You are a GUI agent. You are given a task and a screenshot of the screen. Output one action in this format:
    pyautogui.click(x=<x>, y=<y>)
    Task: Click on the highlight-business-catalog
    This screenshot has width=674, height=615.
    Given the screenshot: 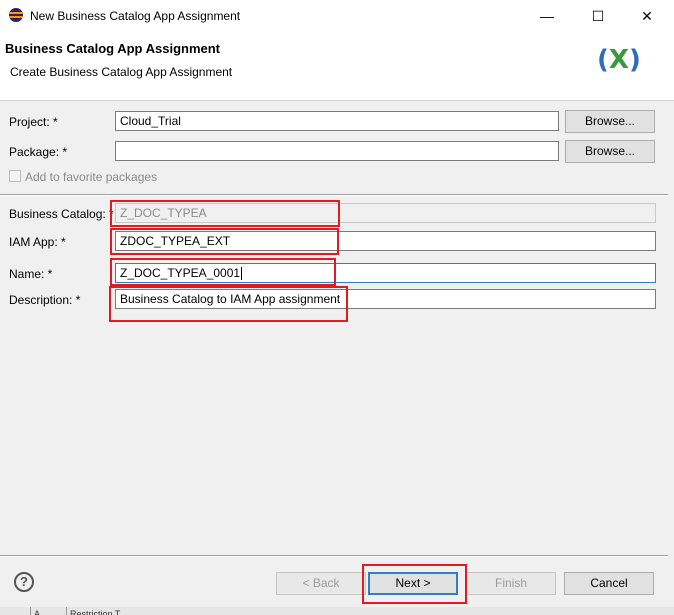 What is the action you would take?
    pyautogui.click(x=225, y=213)
    